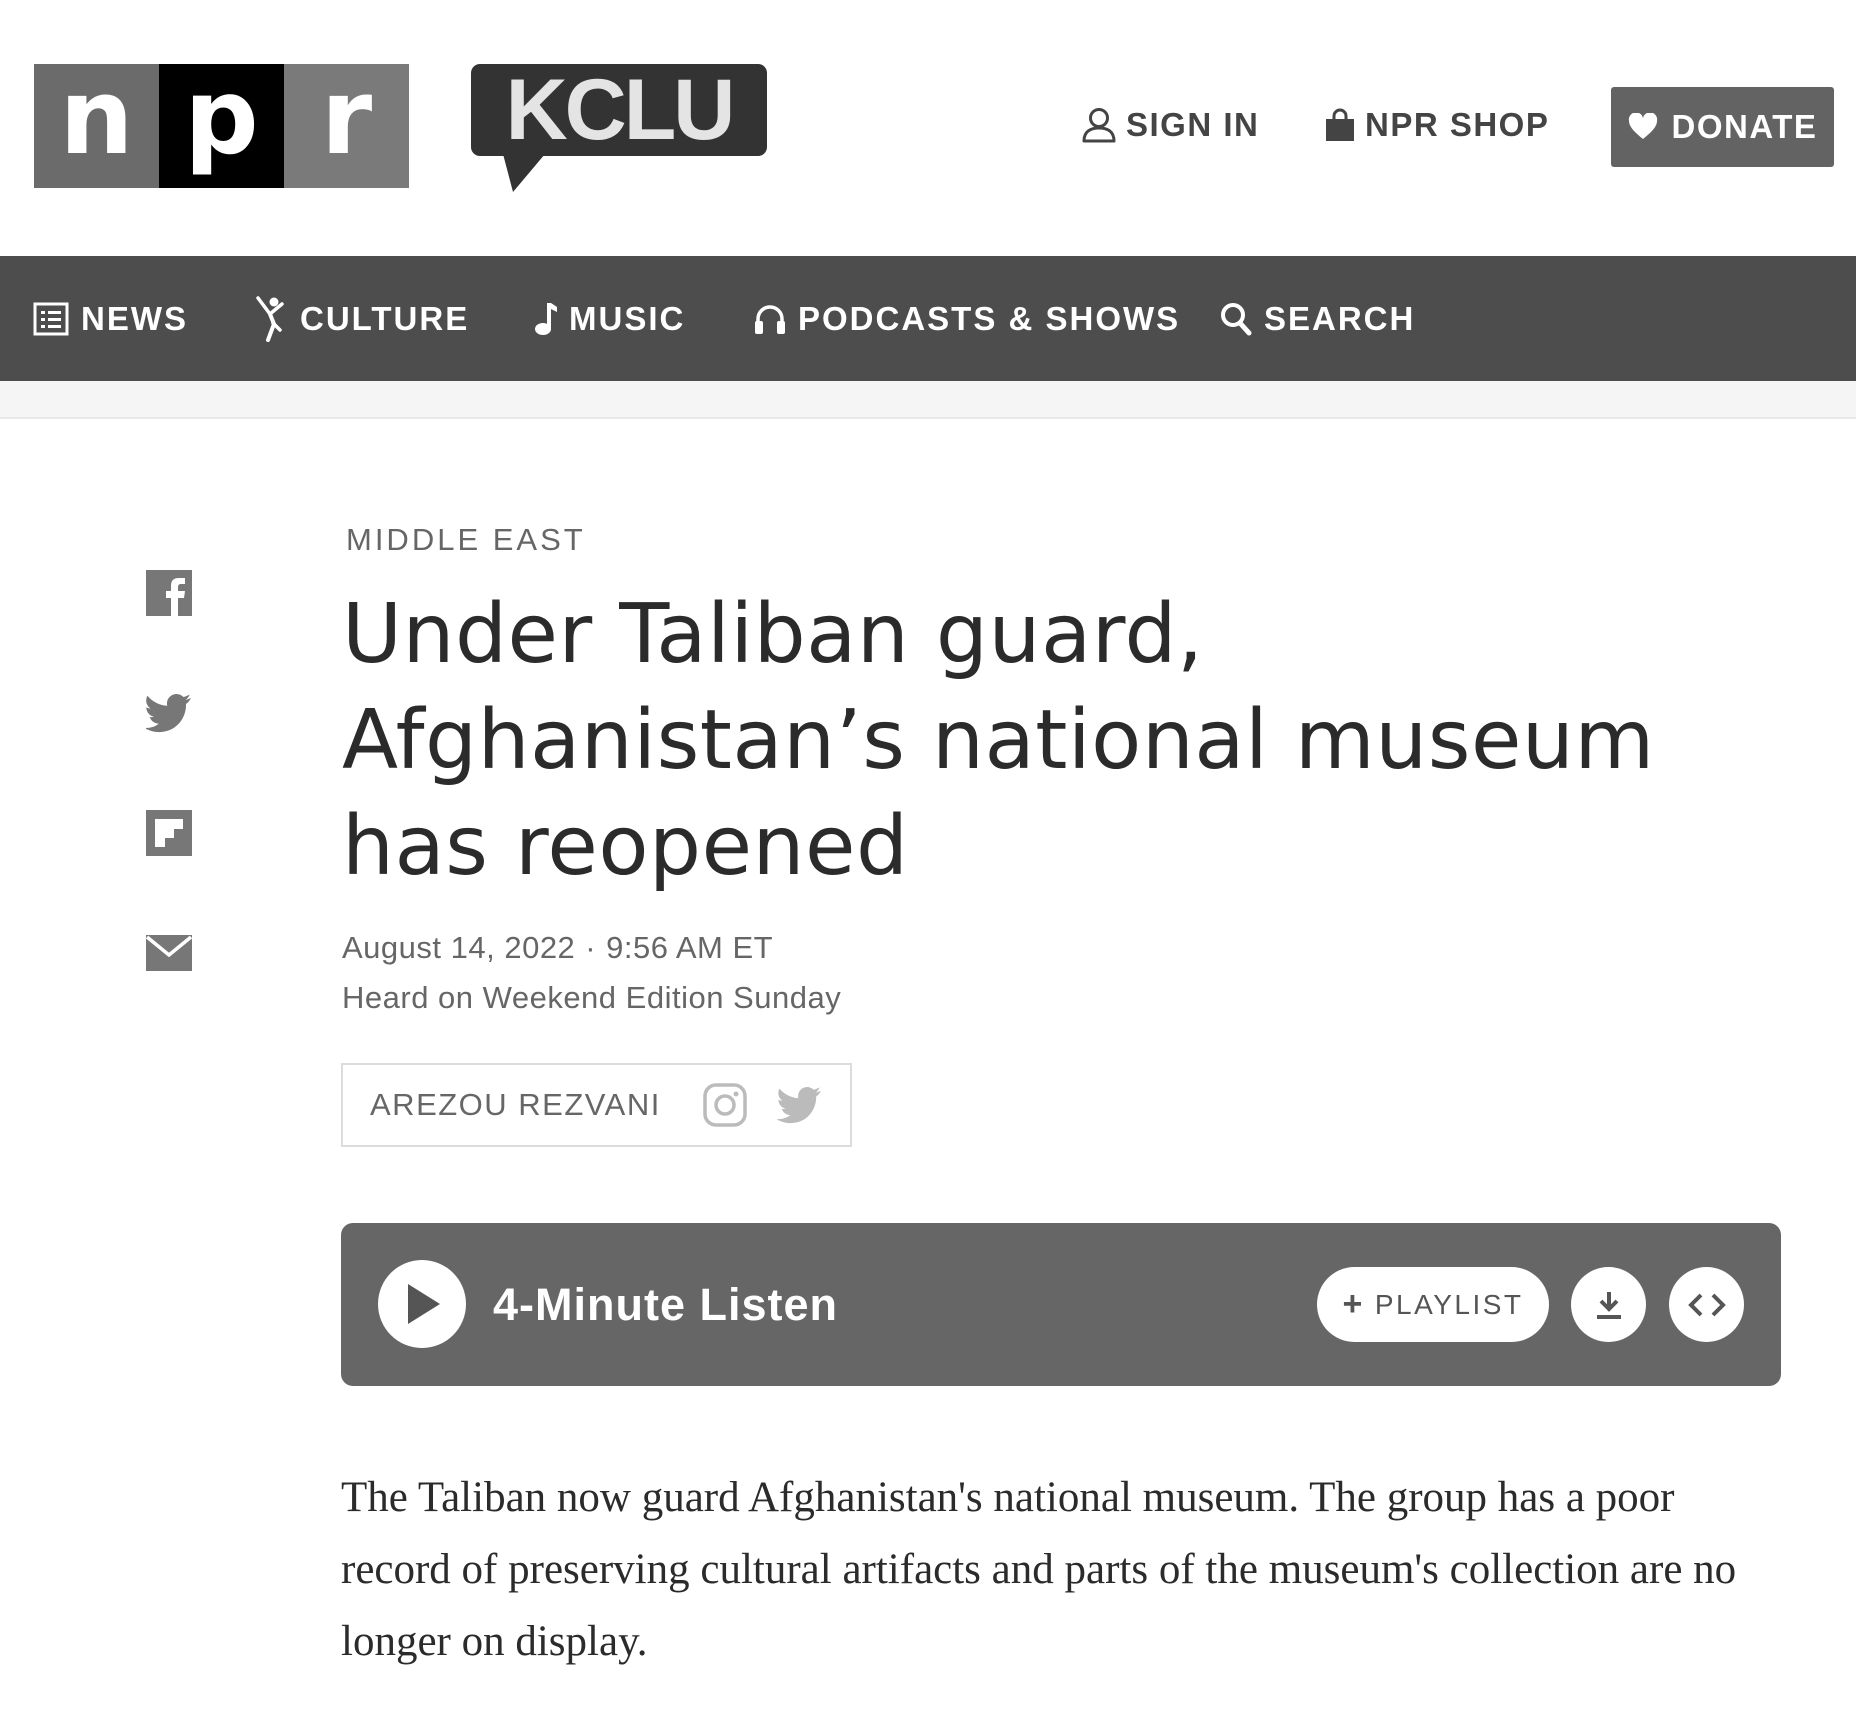 The height and width of the screenshot is (1714, 1856). I want to click on nav-label: PODCASTS & SHOWS, so click(989, 318).